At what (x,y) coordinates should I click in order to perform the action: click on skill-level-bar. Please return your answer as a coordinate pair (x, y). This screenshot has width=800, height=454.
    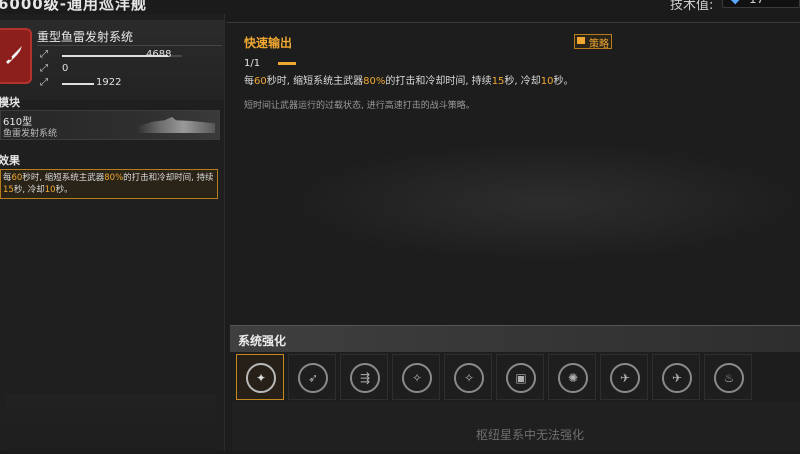
    Looking at the image, I should click on (287, 63).